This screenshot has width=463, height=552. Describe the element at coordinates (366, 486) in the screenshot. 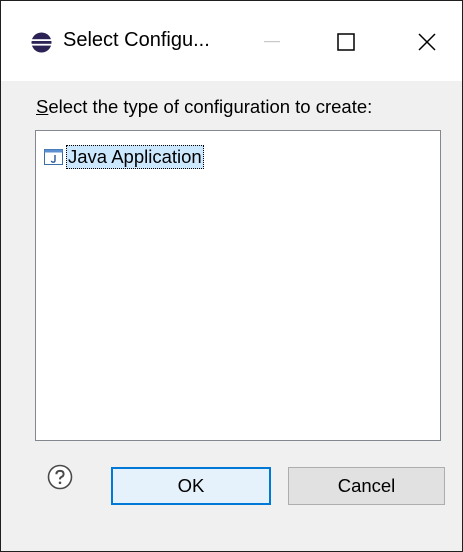

I see `cancel-button: Cancel` at that location.